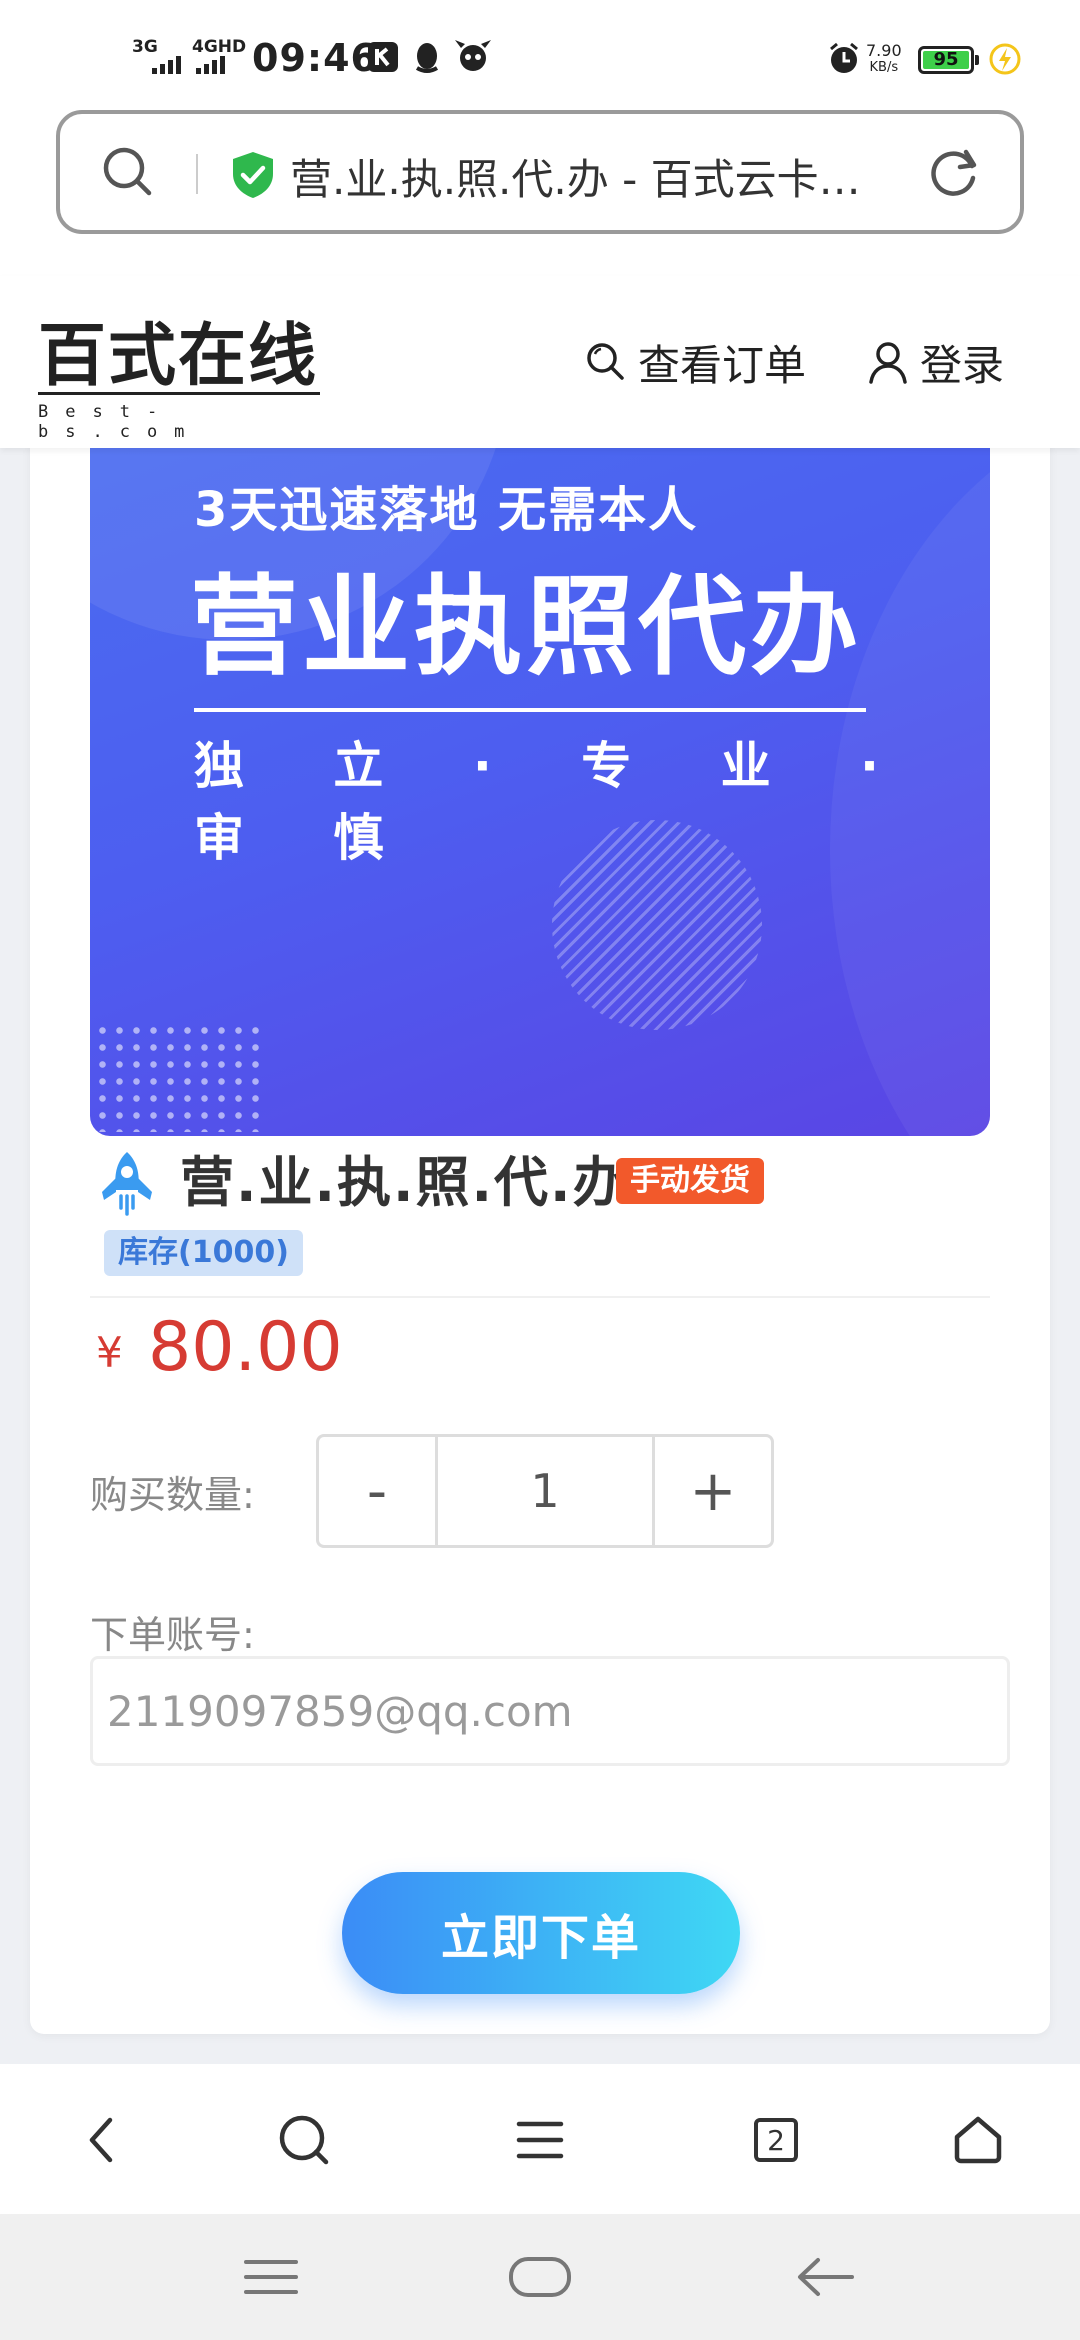 The width and height of the screenshot is (1080, 2340). What do you see at coordinates (245, 1347) in the screenshot?
I see `product-price: 80.00` at bounding box center [245, 1347].